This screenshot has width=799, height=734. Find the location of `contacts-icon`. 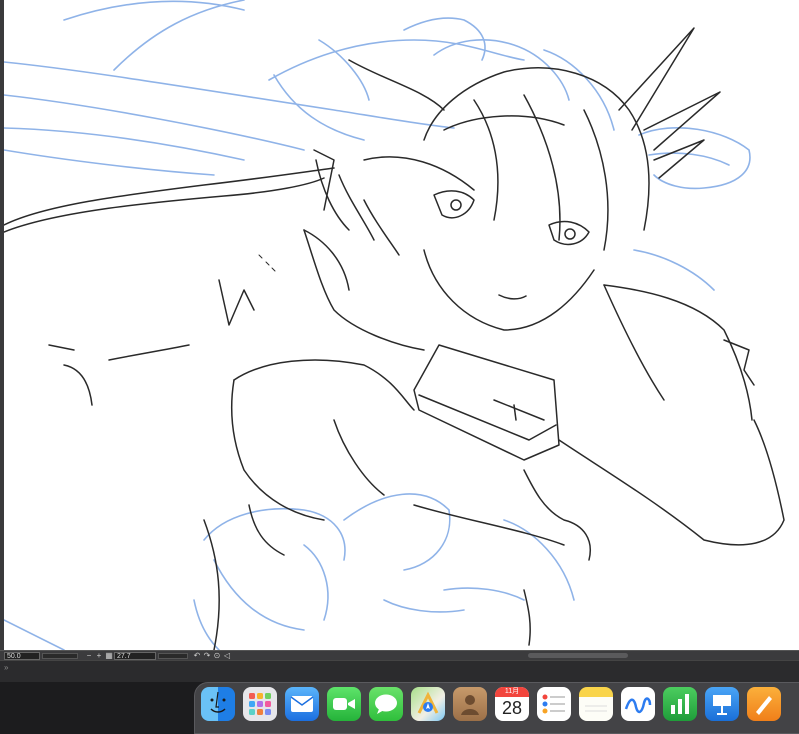

contacts-icon is located at coordinates (470, 704).